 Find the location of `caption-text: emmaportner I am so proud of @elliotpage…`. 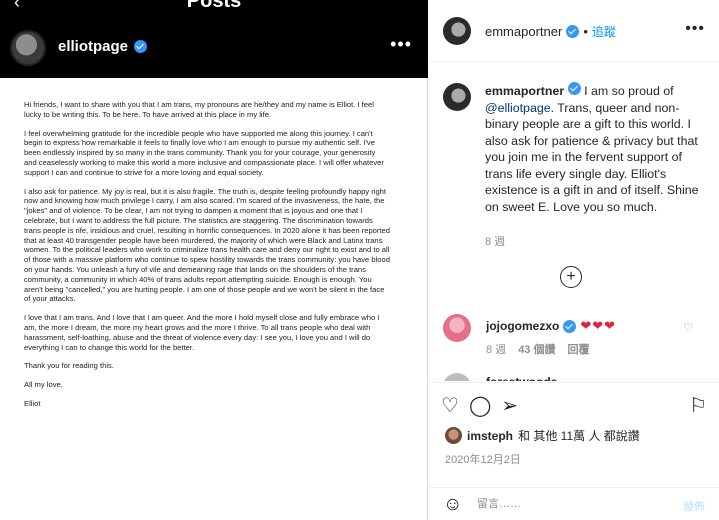

caption-text: emmaportner I am so proud of @elliotpage… is located at coordinates (595, 148).